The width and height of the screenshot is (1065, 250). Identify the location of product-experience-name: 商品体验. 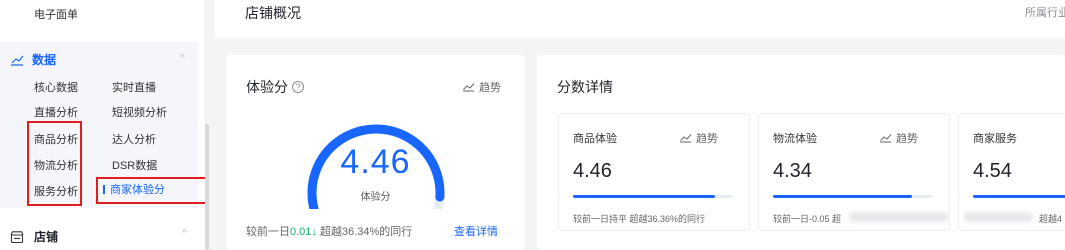
(595, 139).